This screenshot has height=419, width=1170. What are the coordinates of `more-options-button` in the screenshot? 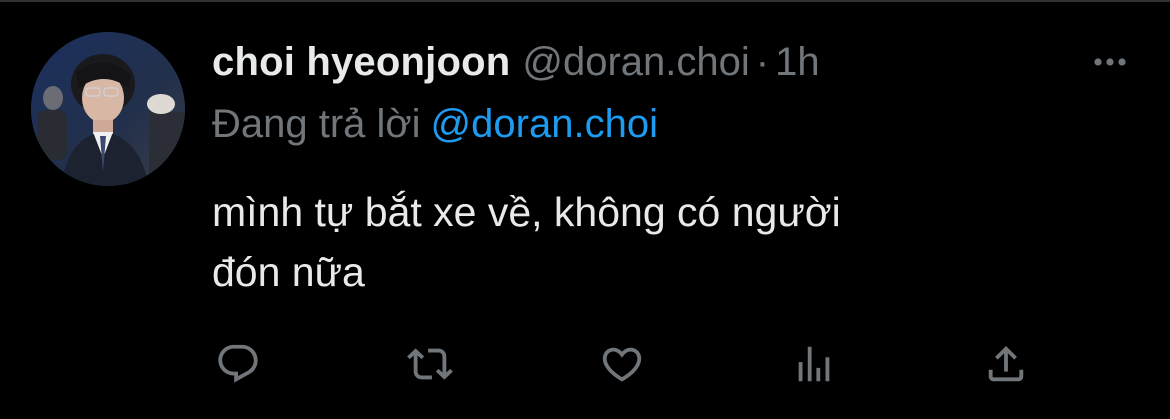 It's located at (1110, 62).